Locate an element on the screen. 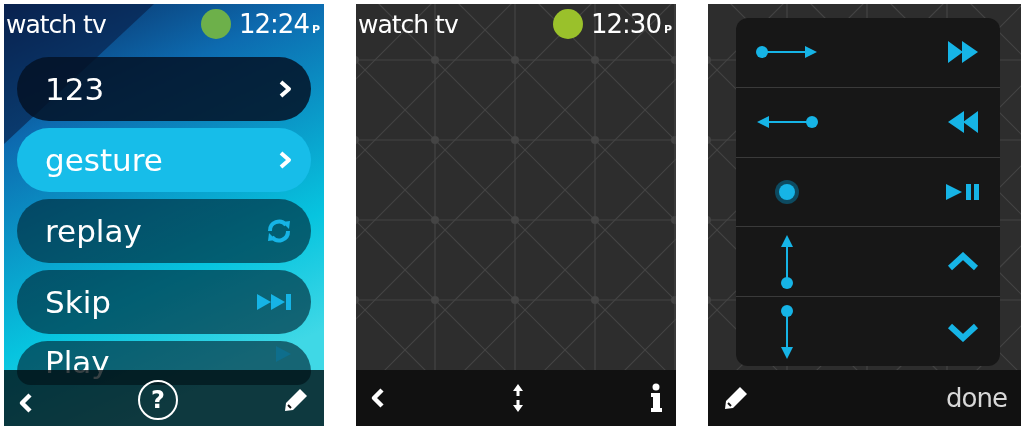 The width and height of the screenshot is (1021, 430). clock-time: 12:24 is located at coordinates (274, 24).